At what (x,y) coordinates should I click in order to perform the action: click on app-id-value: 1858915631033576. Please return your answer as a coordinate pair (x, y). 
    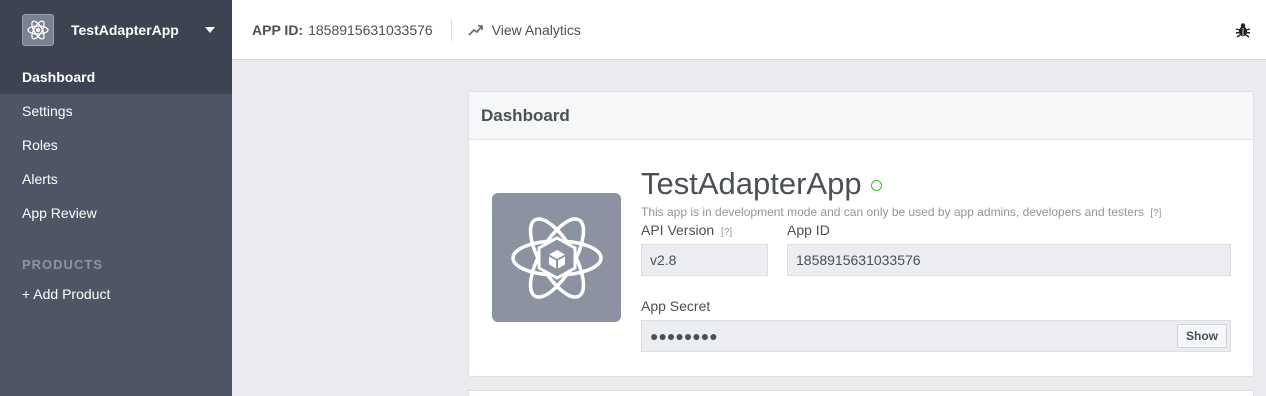
    Looking at the image, I should click on (370, 29).